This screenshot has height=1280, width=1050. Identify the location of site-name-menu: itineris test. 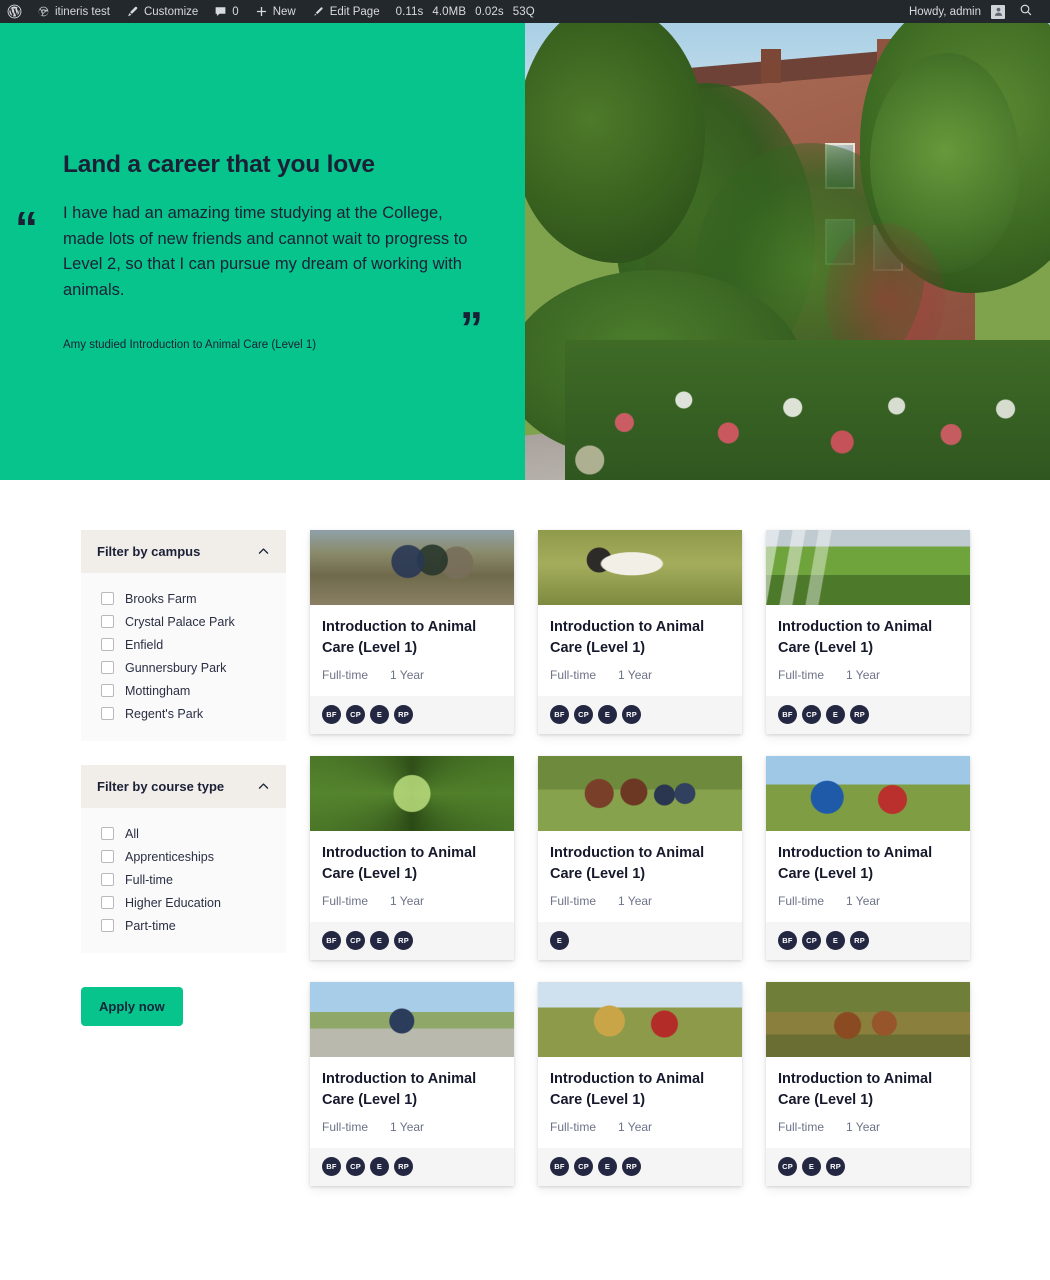
(73, 11).